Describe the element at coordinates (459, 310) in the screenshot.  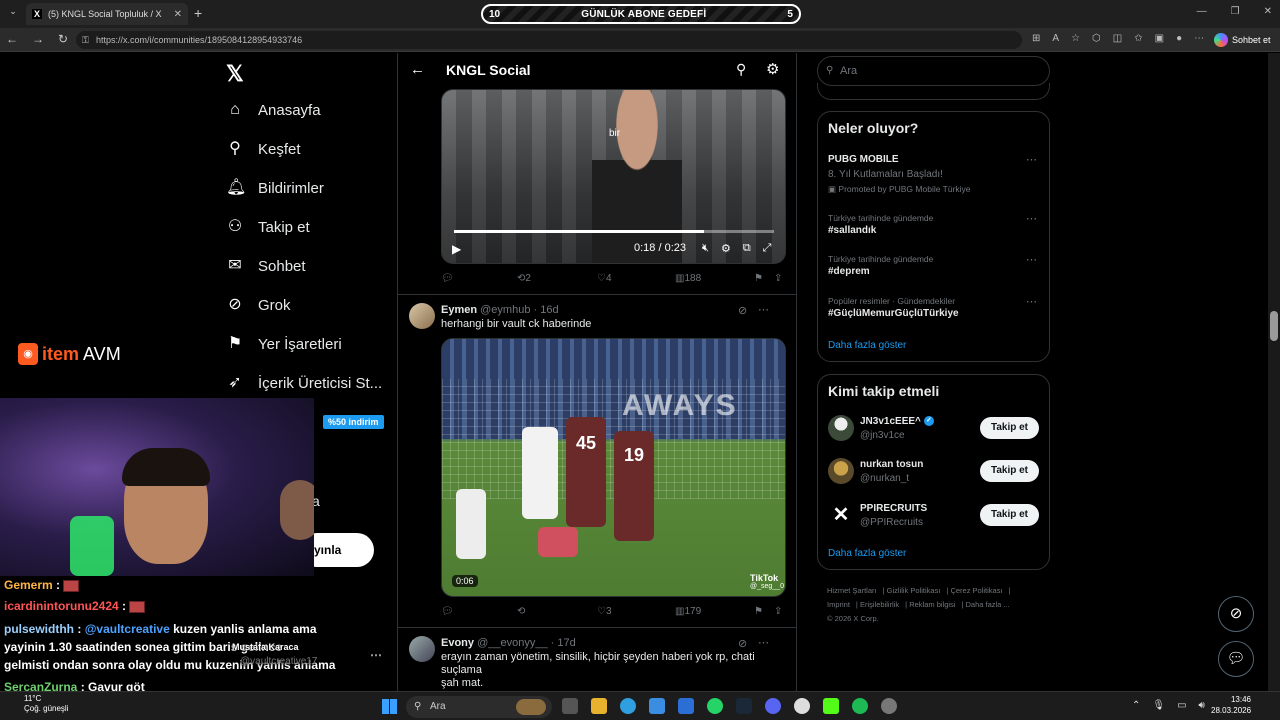
I see `author-name: Eymen` at that location.